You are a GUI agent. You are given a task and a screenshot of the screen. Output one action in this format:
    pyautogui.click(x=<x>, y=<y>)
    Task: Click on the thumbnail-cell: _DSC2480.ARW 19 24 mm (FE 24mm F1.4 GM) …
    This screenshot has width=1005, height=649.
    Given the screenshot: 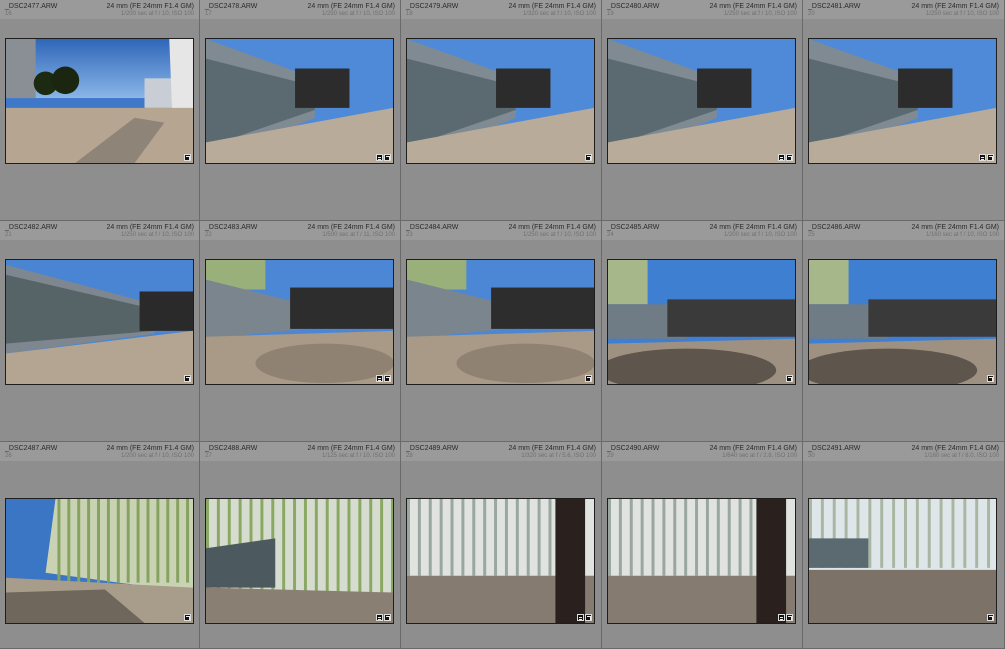 What is the action you would take?
    pyautogui.click(x=702, y=110)
    